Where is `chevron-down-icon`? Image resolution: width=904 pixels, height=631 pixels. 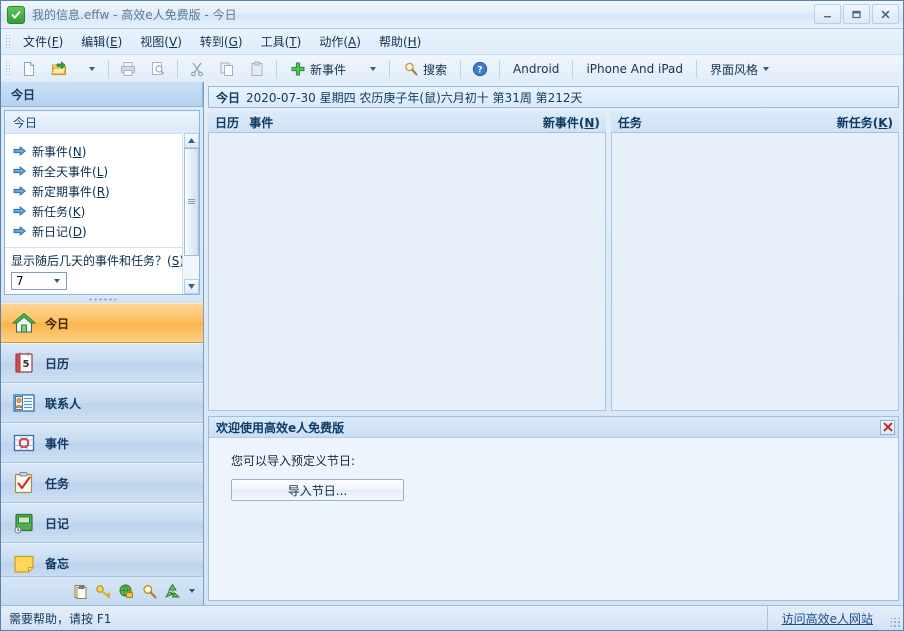 chevron-down-icon is located at coordinates (192, 591).